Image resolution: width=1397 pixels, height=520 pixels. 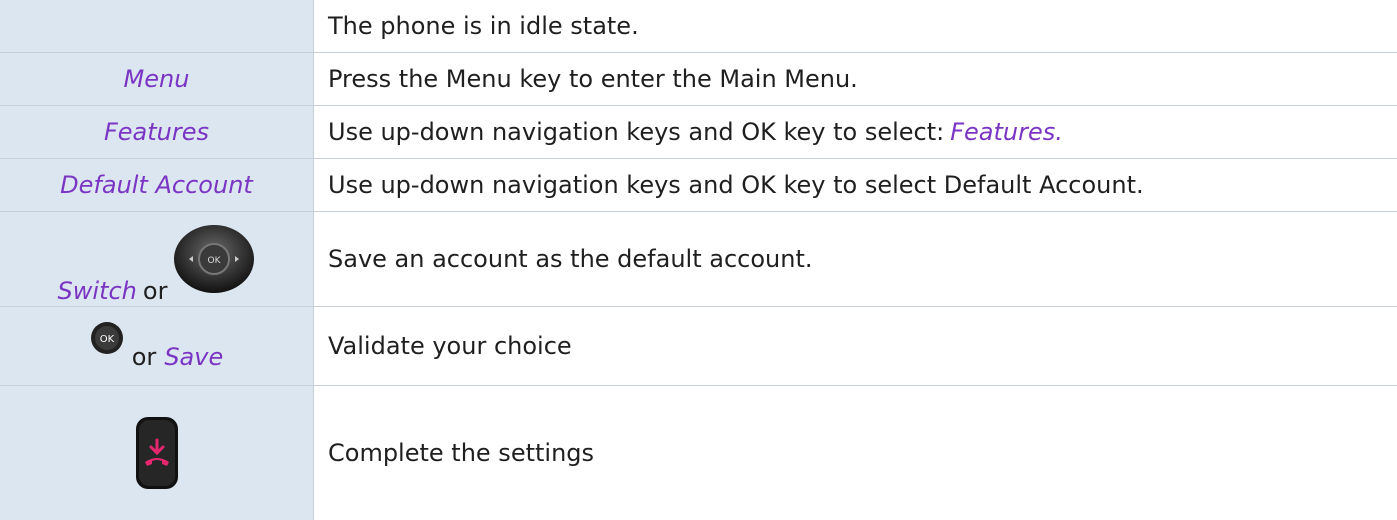 What do you see at coordinates (97, 291) in the screenshot?
I see `switch-label: Switch` at bounding box center [97, 291].